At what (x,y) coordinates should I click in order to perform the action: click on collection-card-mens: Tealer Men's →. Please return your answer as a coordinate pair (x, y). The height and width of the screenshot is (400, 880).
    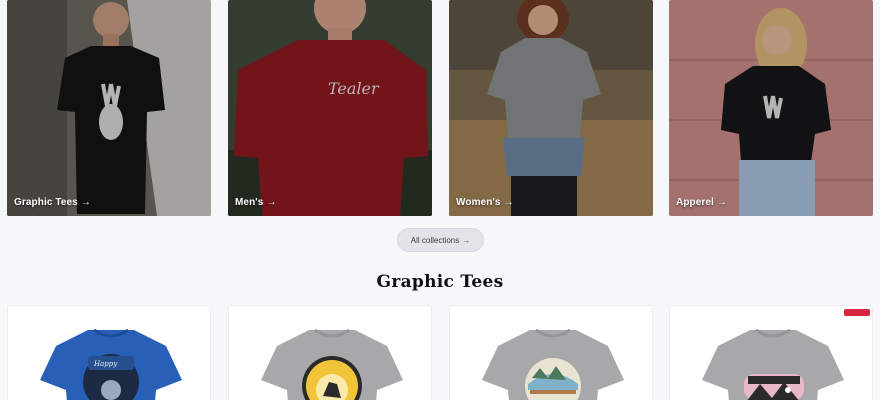
    Looking at the image, I should click on (330, 108).